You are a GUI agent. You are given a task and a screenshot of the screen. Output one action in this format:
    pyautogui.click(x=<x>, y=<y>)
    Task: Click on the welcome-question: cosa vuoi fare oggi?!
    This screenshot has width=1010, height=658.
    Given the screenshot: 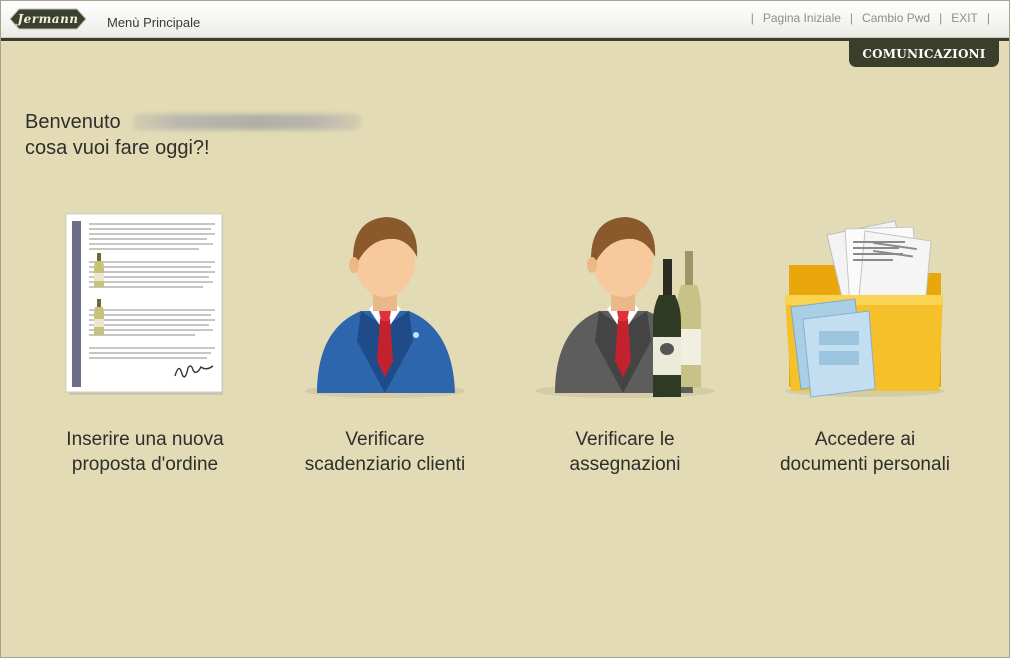 What is the action you would take?
    pyautogui.click(x=117, y=148)
    